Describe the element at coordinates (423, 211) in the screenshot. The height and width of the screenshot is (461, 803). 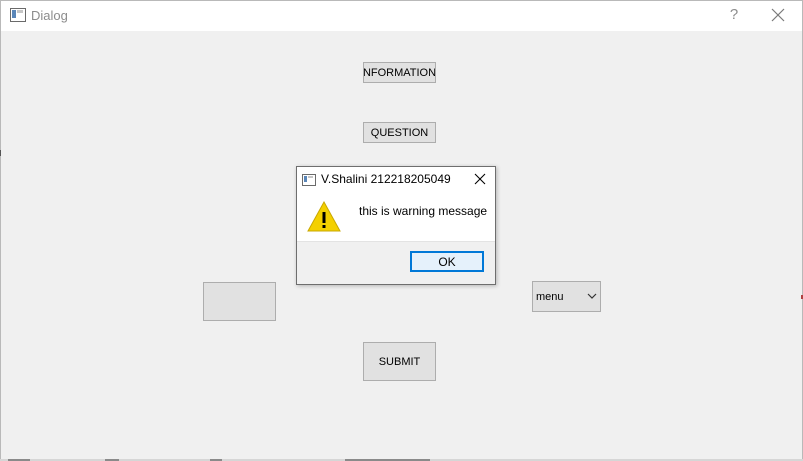
I see `message-text: this is warning message` at that location.